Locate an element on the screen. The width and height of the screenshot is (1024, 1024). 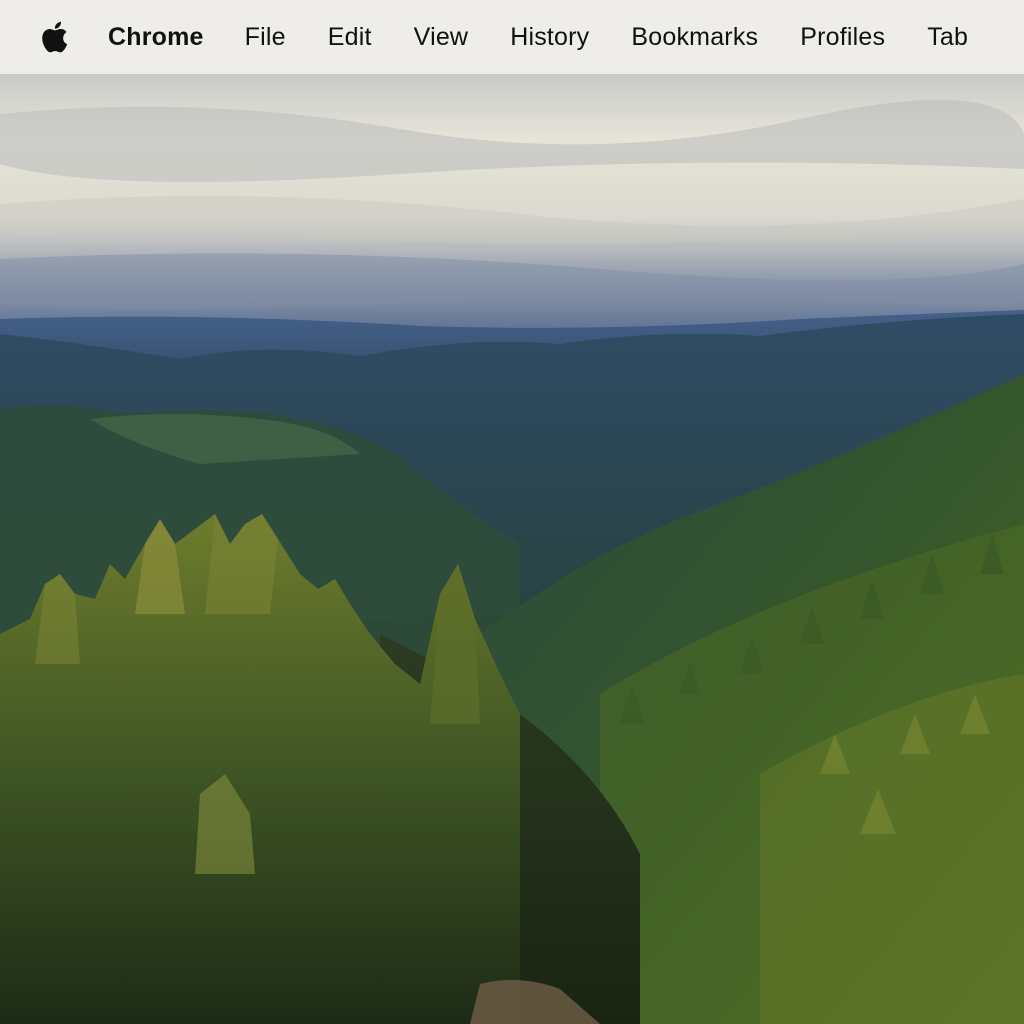
menu-view: View is located at coordinates (441, 37).